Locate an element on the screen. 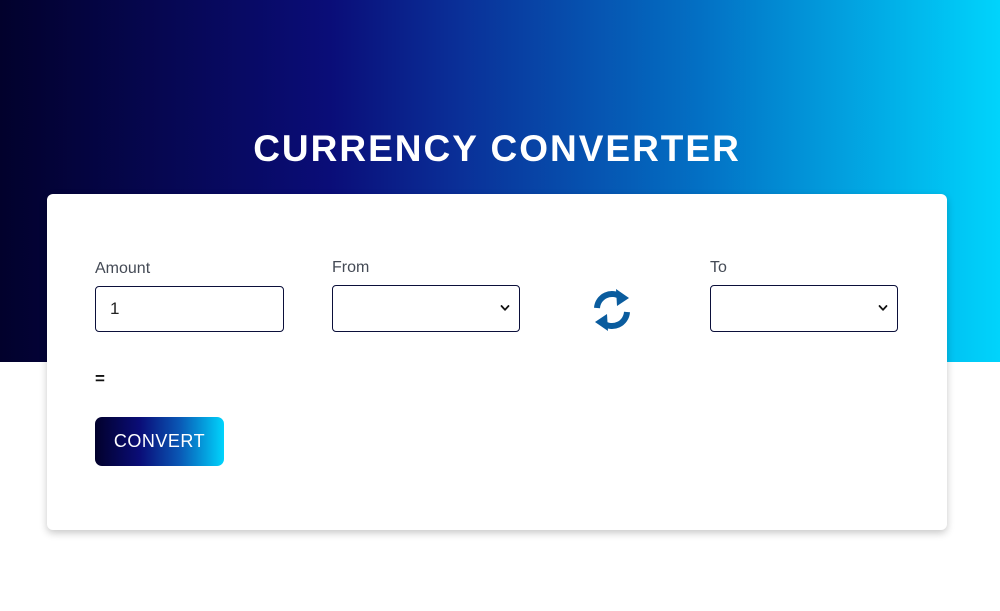 This screenshot has width=1000, height=611. from-currency-select is located at coordinates (426, 308).